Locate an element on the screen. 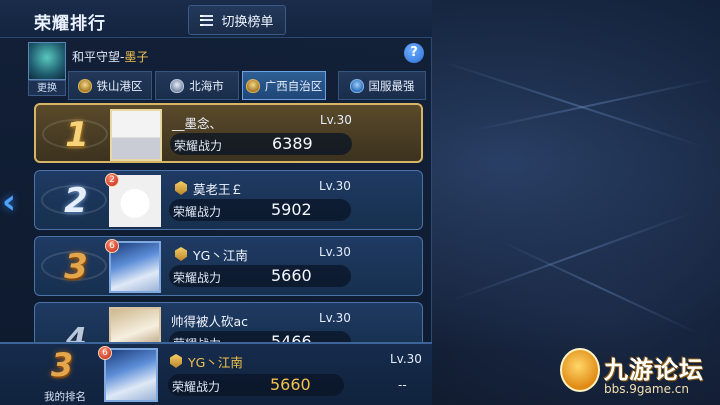 The height and width of the screenshot is (405, 720). avatar is located at coordinates (136, 135).